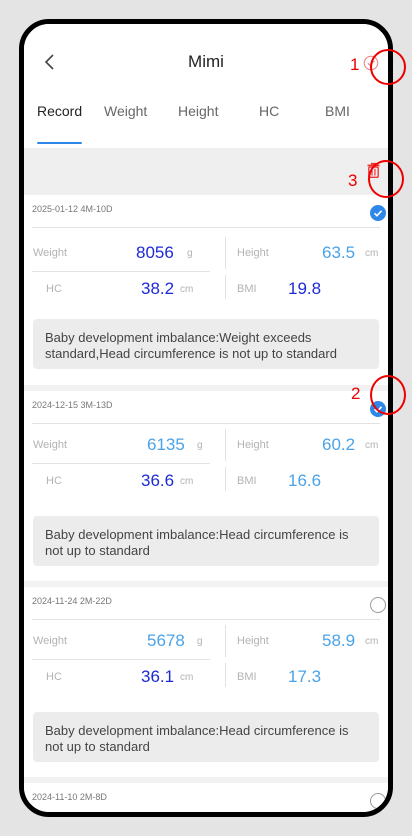 The width and height of the screenshot is (412, 836). What do you see at coordinates (158, 480) in the screenshot?
I see `hc-value: 36.6` at bounding box center [158, 480].